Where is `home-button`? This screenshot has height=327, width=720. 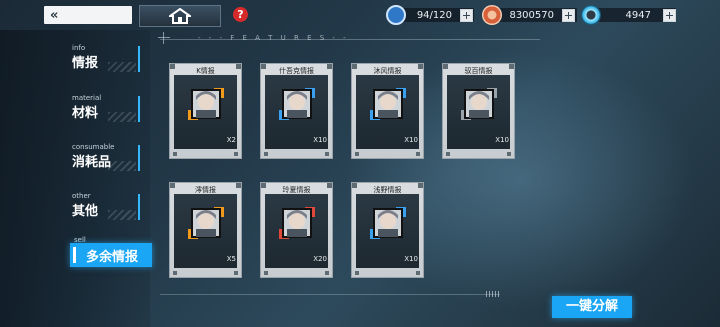 home-button is located at coordinates (180, 16).